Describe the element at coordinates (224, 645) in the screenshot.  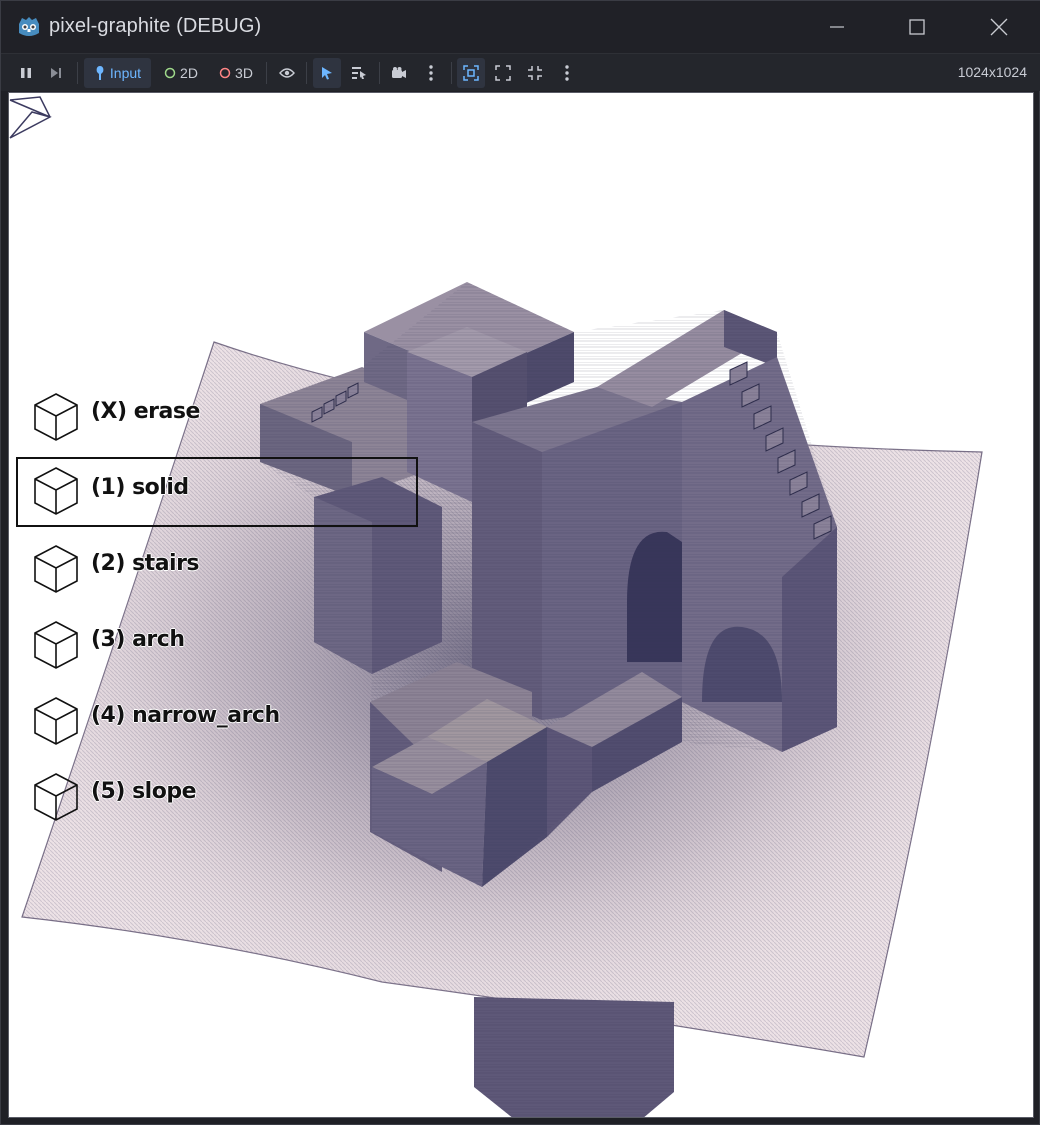
I see `palette-item-arch: (3) arch` at that location.